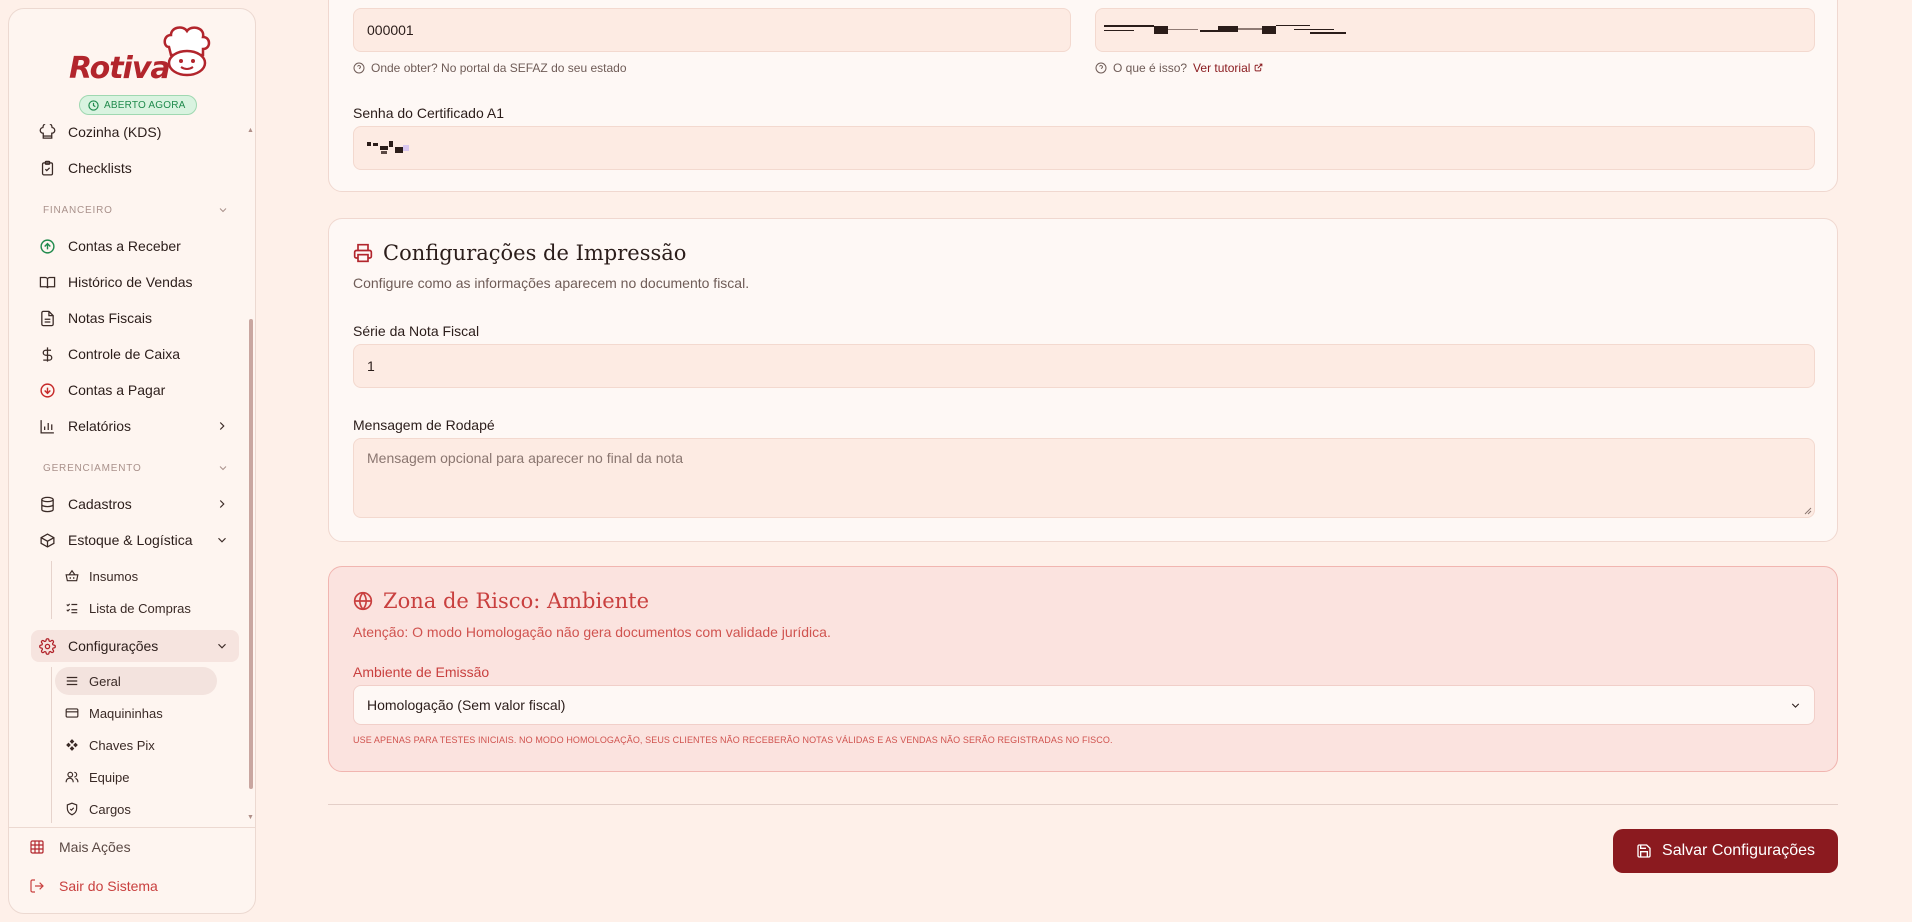 The image size is (1912, 922). I want to click on invoice-series-value: 1, so click(371, 366).